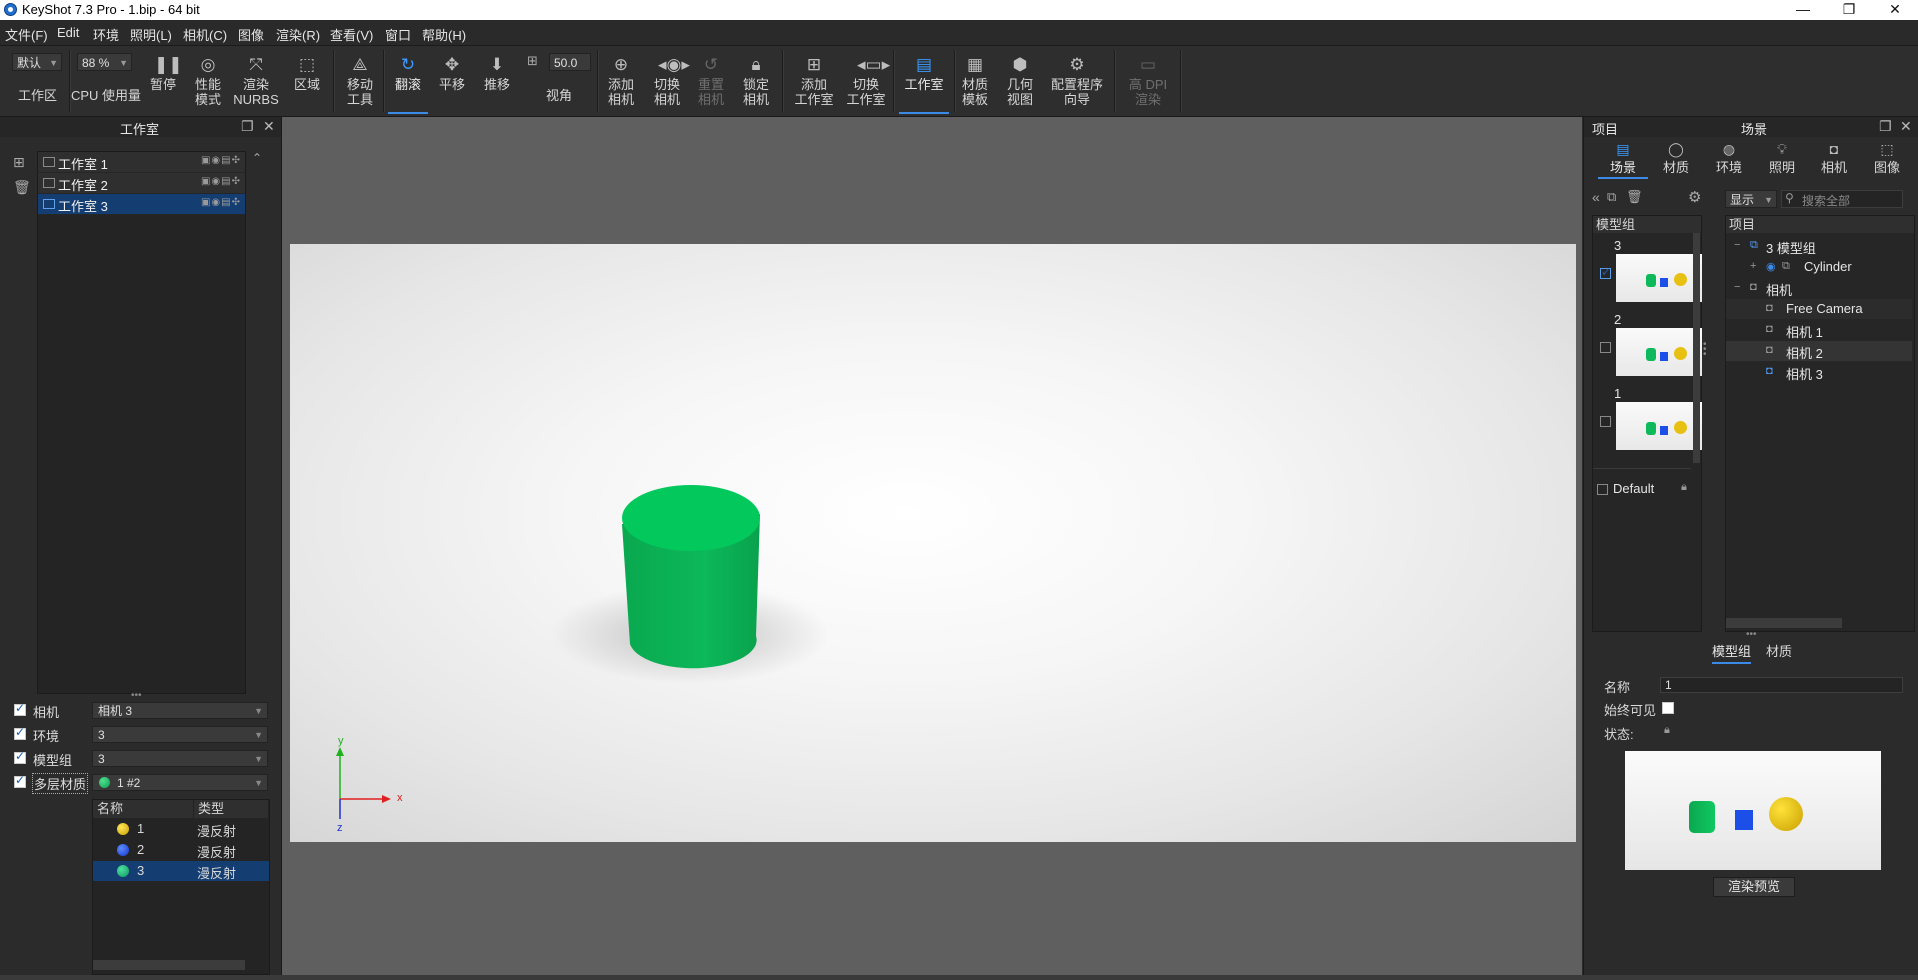  Describe the element at coordinates (444, 34) in the screenshot. I see `menu-help: 帮助(H)` at that location.